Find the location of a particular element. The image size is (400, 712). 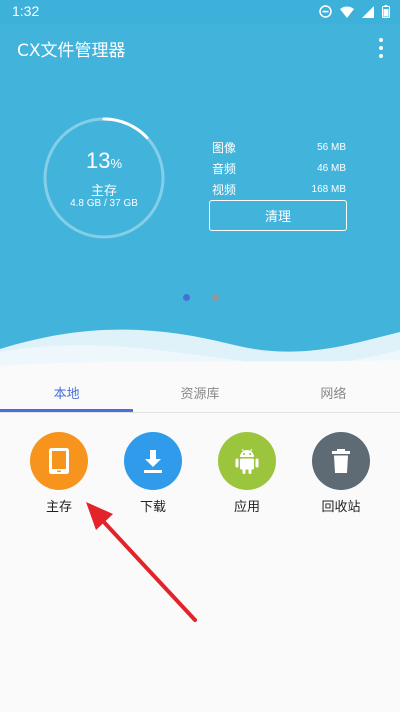

location-label: 回收站 is located at coordinates (341, 507).